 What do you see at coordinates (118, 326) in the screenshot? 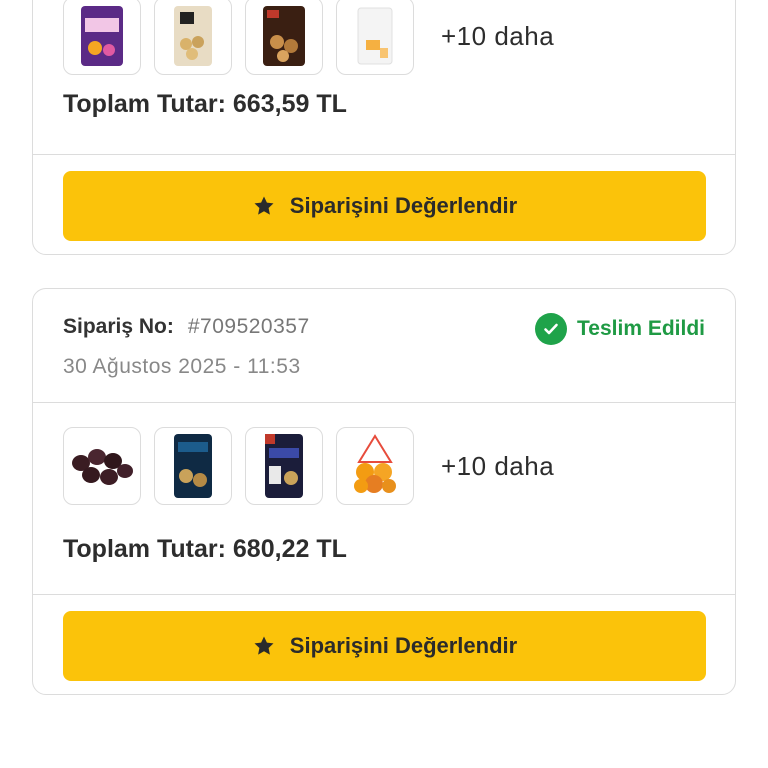
I see `order-number-label: Sipariş No:` at bounding box center [118, 326].